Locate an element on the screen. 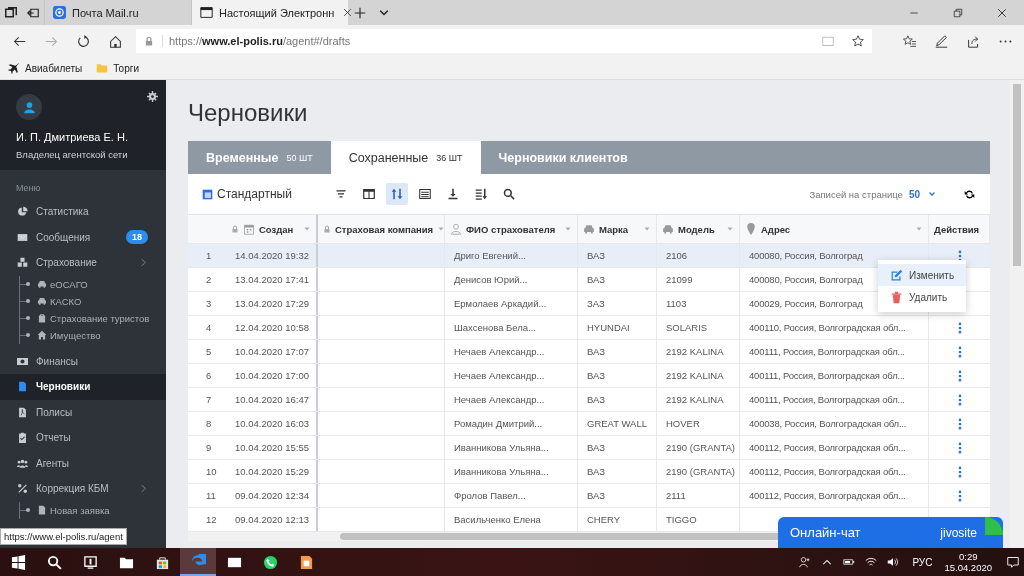  row-number: 3 is located at coordinates (209, 303).